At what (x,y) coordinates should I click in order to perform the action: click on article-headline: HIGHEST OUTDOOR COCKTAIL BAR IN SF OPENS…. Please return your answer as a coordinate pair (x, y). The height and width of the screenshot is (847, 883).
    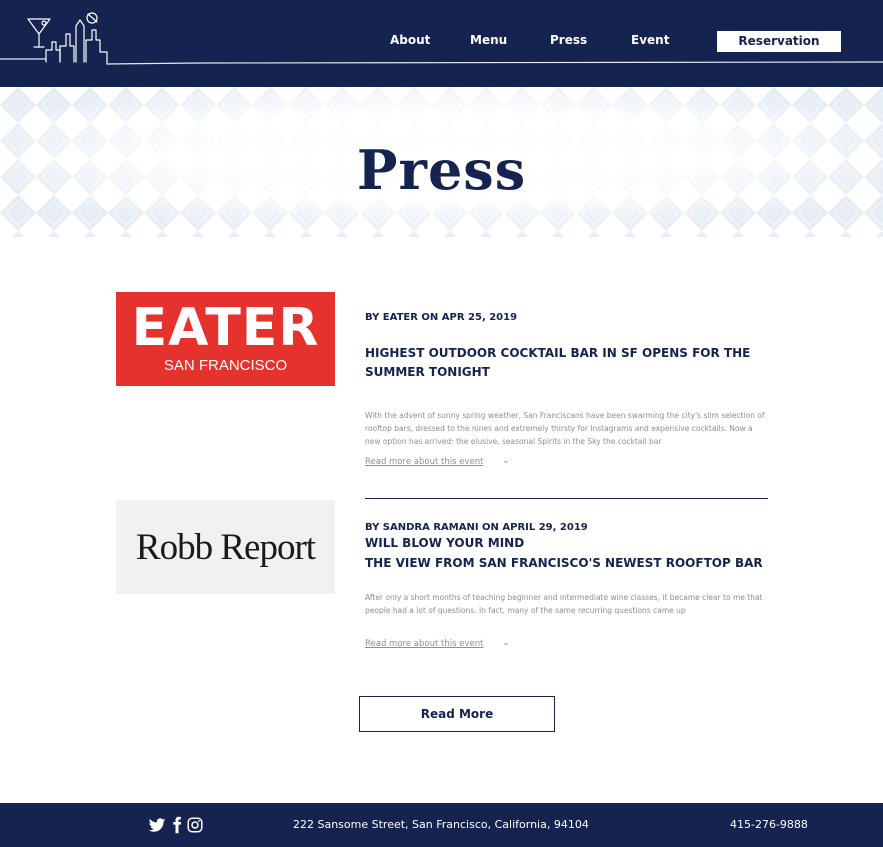
    Looking at the image, I should click on (565, 363).